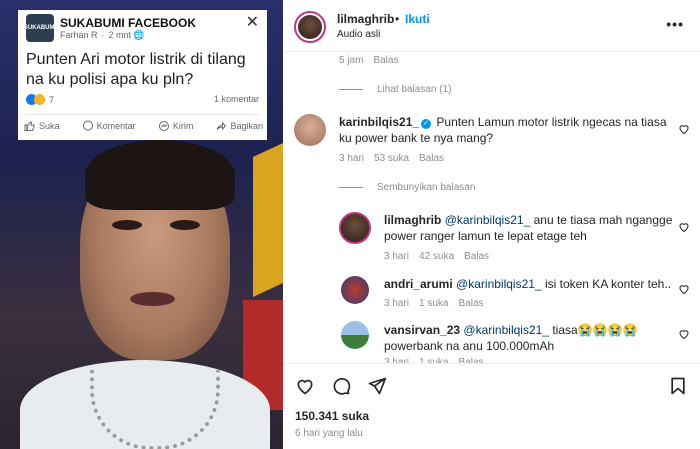 The height and width of the screenshot is (449, 700). I want to click on thumbs-up-icon, so click(29, 126).